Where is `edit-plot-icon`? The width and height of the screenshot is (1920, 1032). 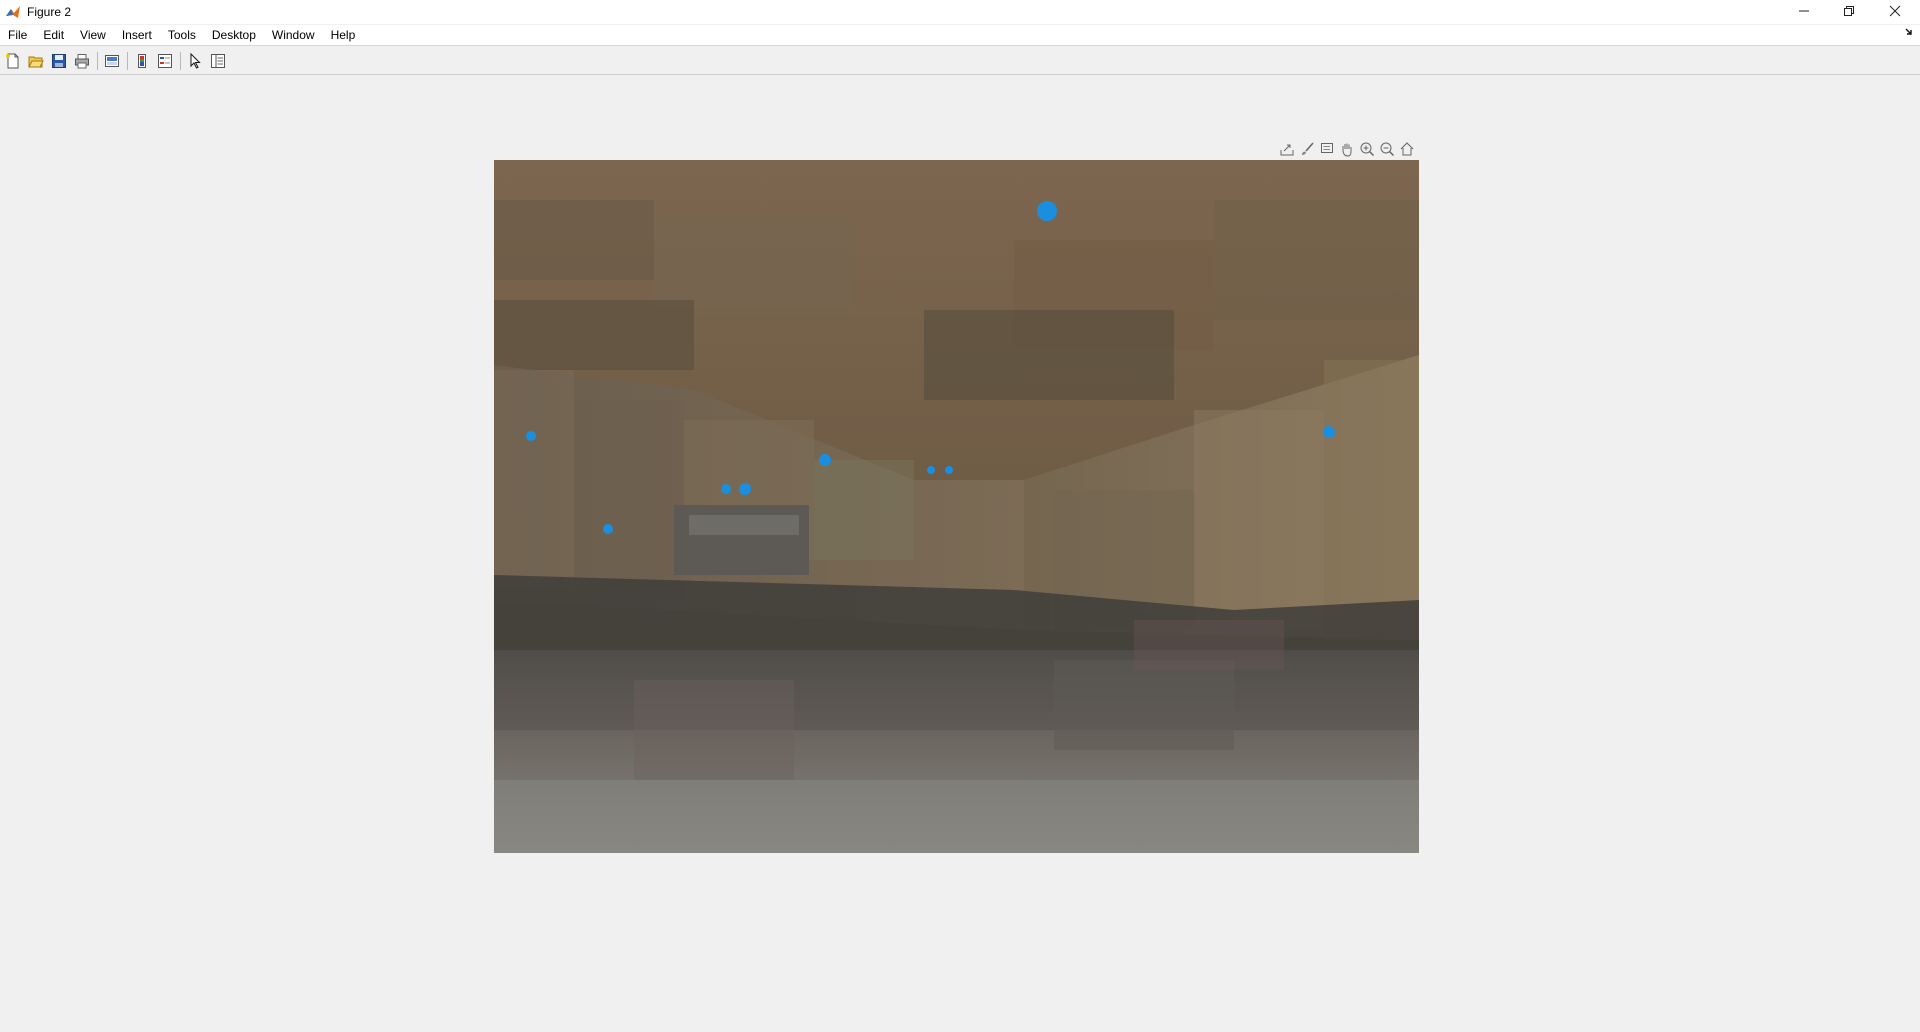 edit-plot-icon is located at coordinates (195, 61).